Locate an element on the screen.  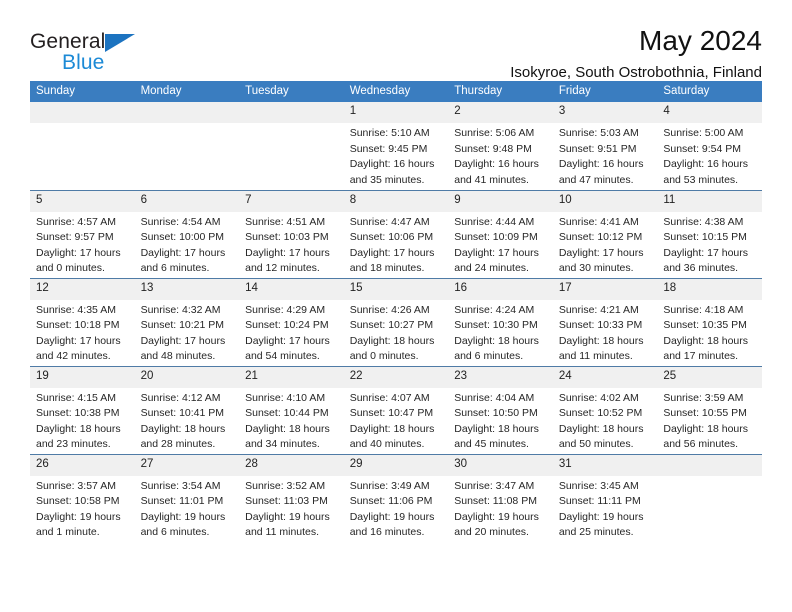
daylight-text: and 6 minutes. is located at coordinates (175, 268).